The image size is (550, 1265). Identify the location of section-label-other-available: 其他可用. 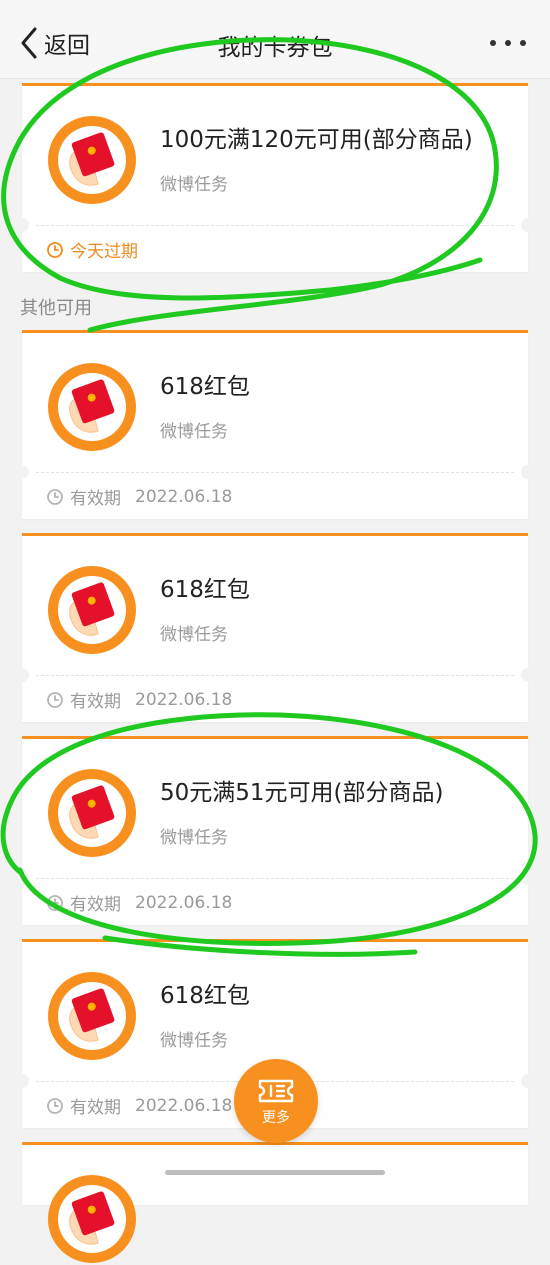
(56, 308).